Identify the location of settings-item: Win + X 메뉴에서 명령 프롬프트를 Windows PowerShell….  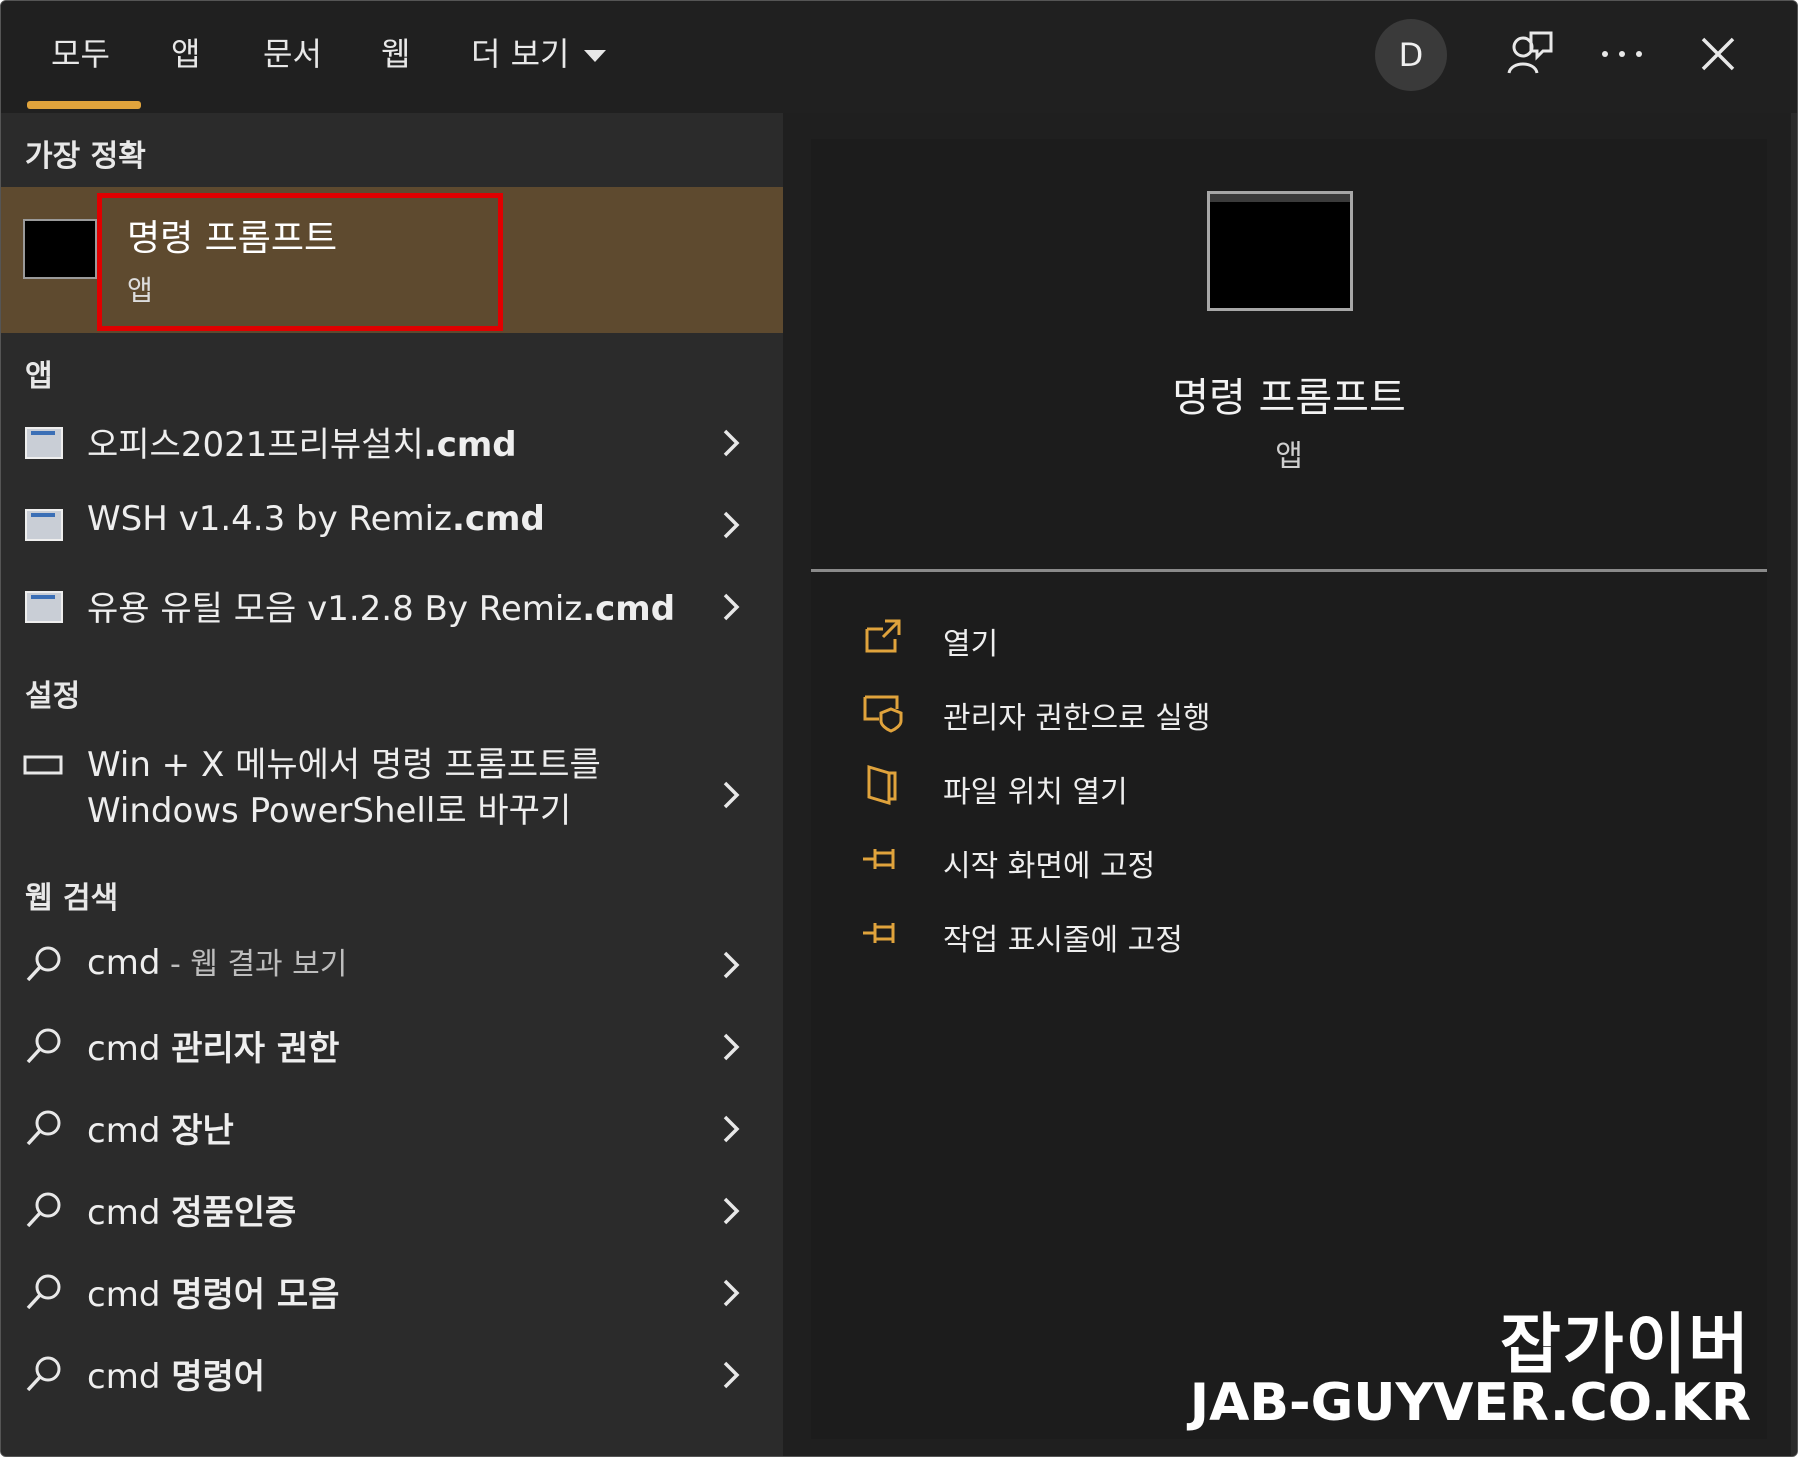
(392, 785).